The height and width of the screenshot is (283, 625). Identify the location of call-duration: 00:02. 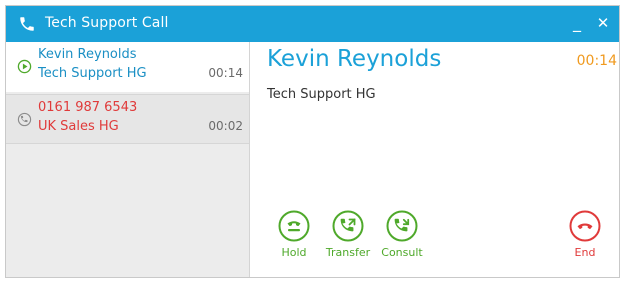
(225, 126).